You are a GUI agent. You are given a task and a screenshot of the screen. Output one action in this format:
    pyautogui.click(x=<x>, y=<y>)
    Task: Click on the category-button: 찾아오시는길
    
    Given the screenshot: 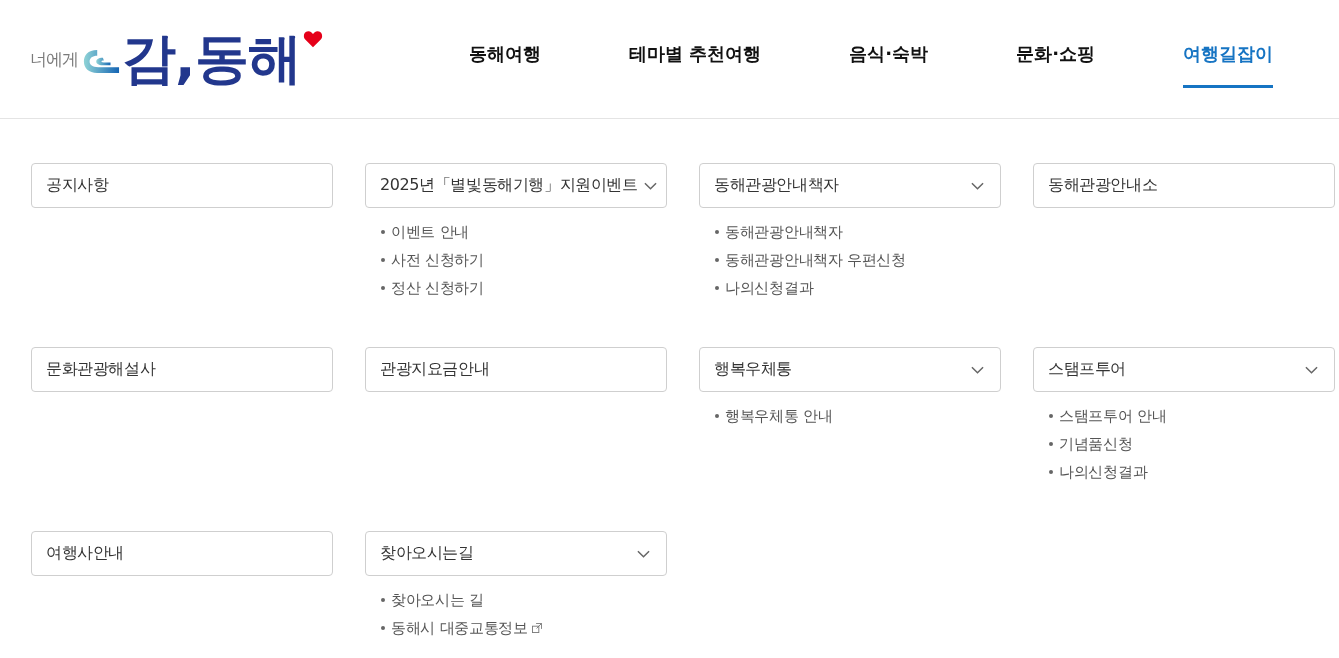 What is the action you would take?
    pyautogui.click(x=516, y=553)
    